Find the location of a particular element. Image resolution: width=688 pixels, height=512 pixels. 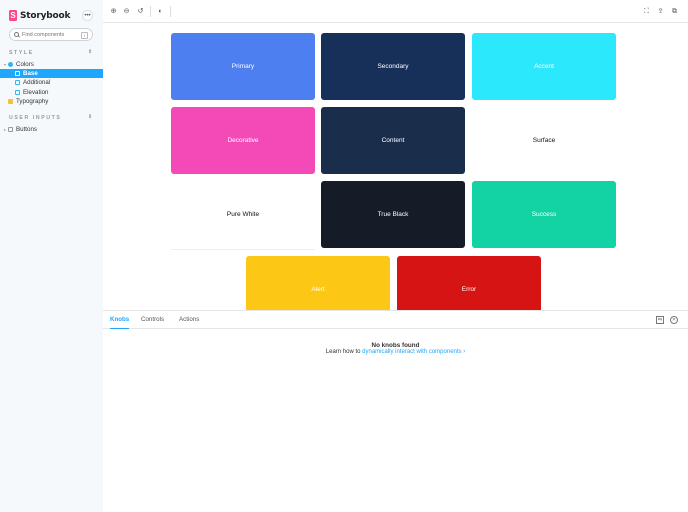

sidebar-item-label: Elevation is located at coordinates (36, 92).